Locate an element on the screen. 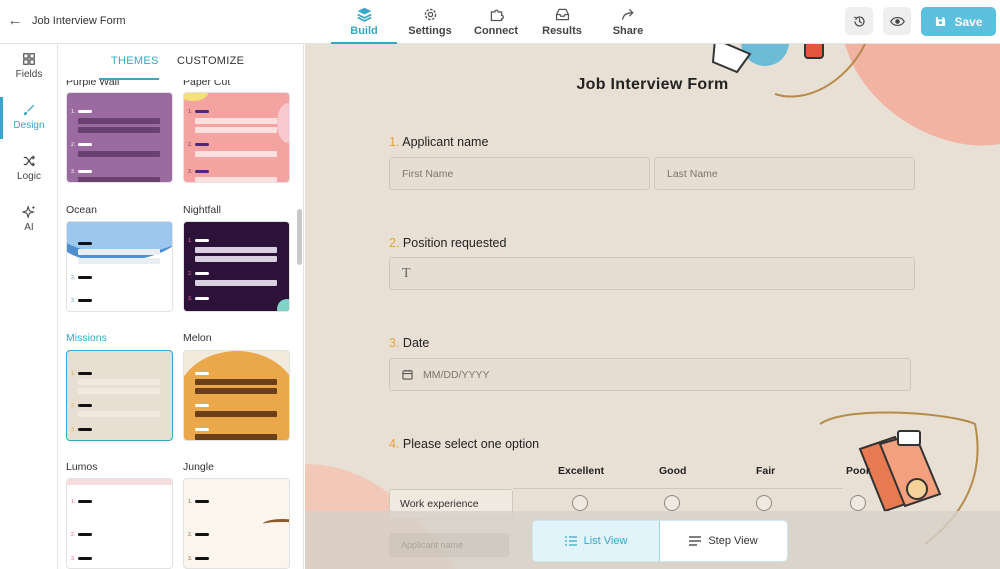 The height and width of the screenshot is (569, 1000). back-arrow-icon: ← is located at coordinates (15, 21).